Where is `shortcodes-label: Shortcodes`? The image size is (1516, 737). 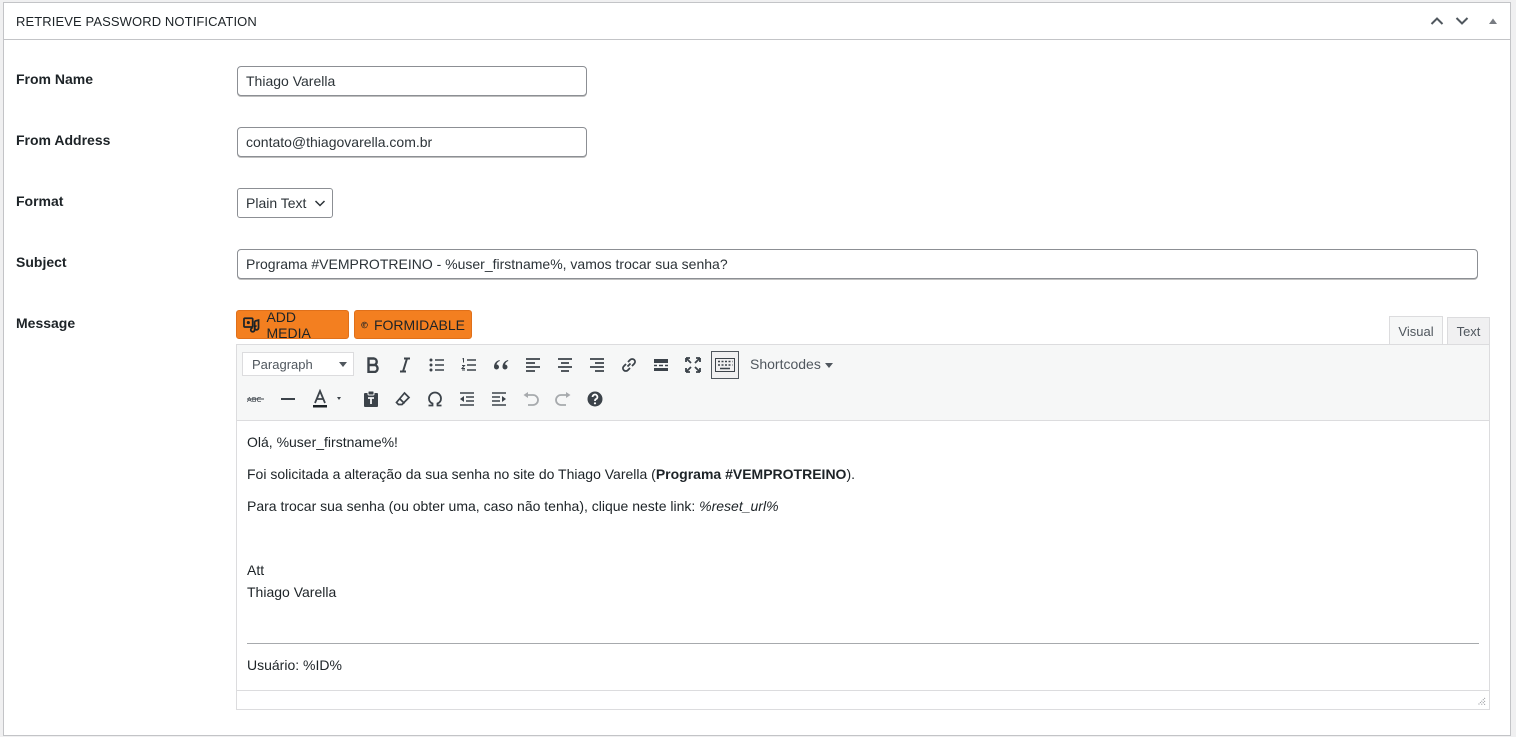
shortcodes-label: Shortcodes is located at coordinates (785, 364).